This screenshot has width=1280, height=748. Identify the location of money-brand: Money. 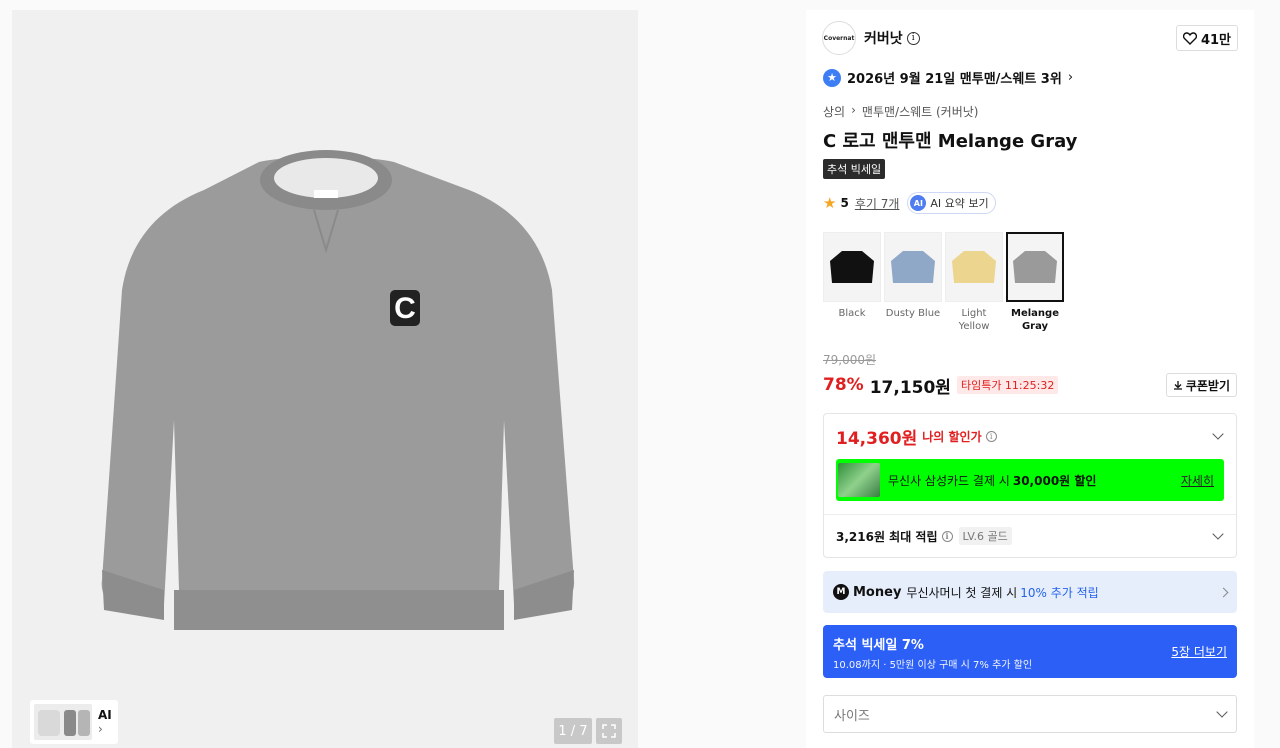
(877, 592).